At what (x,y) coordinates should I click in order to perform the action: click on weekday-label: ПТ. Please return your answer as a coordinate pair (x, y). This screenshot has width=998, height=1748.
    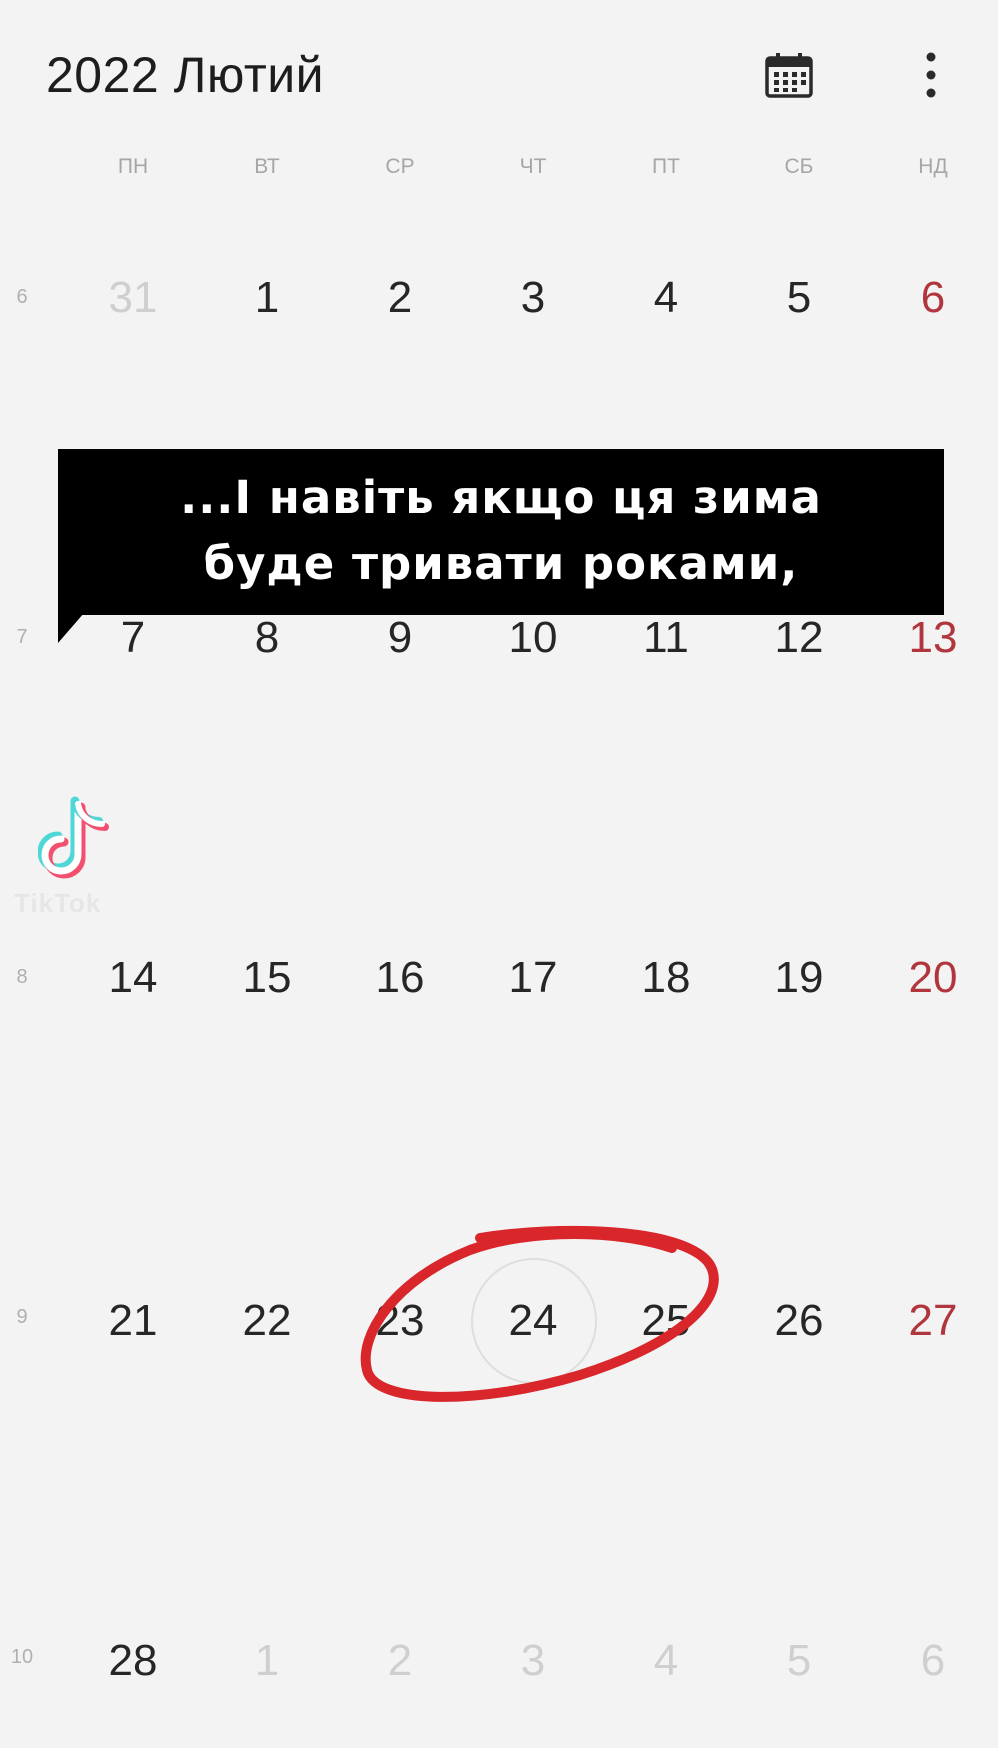
    Looking at the image, I should click on (666, 166).